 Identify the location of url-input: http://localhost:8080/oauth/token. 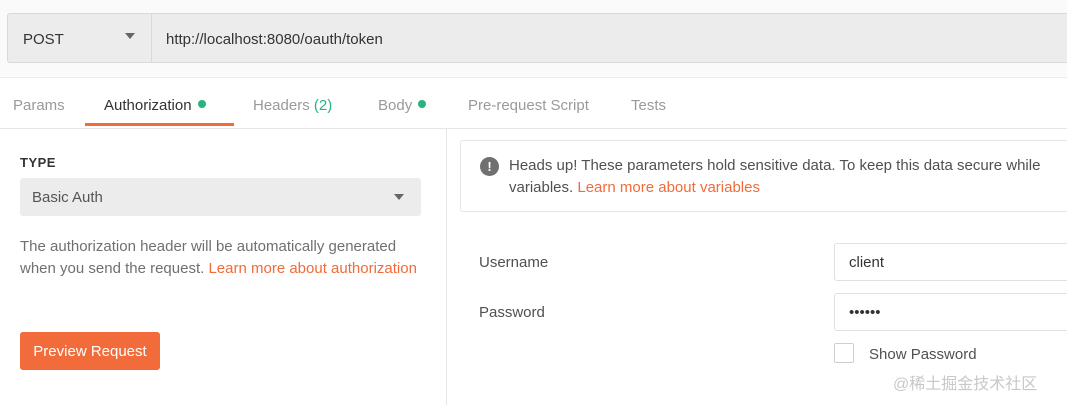
(609, 38).